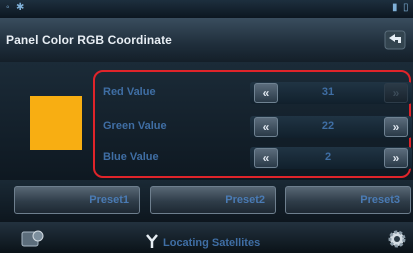 The height and width of the screenshot is (253, 413). I want to click on red-decrement-button: «, so click(266, 93).